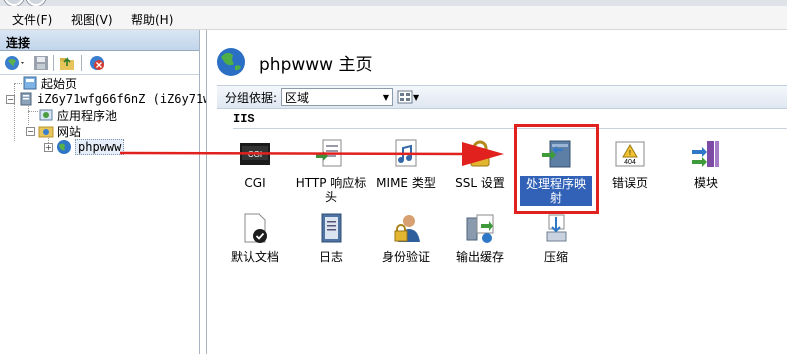  I want to click on tree-item-server: − iZ6y71wfg66f6nZ (iZ6y71wfg, so click(115, 99).